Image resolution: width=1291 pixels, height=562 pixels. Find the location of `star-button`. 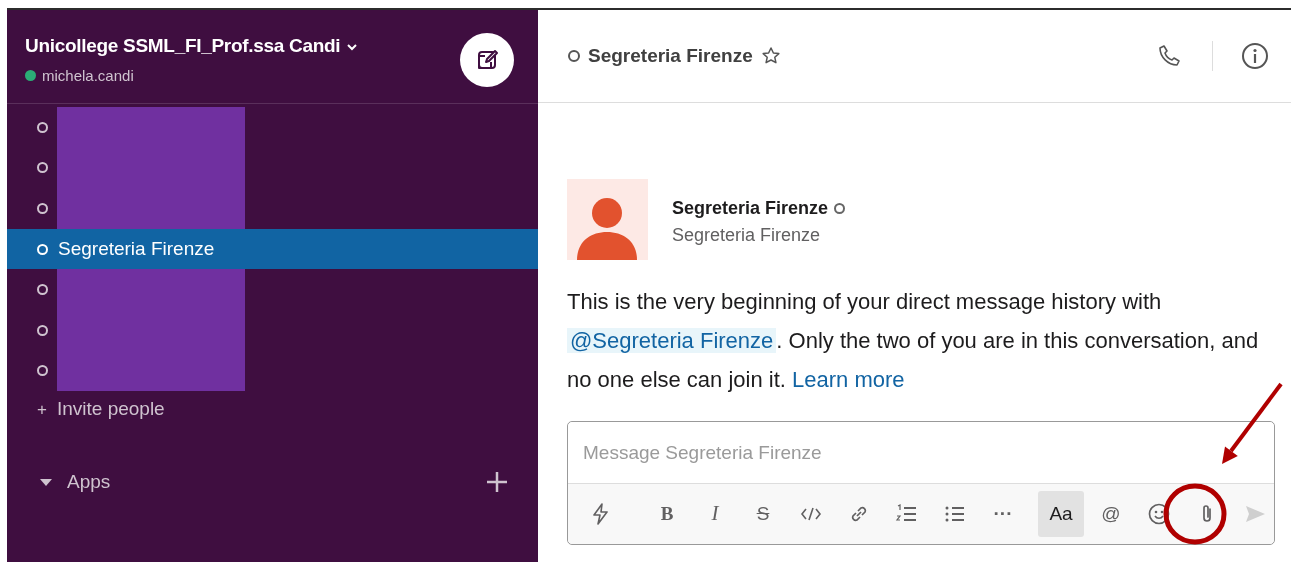

star-button is located at coordinates (770, 56).